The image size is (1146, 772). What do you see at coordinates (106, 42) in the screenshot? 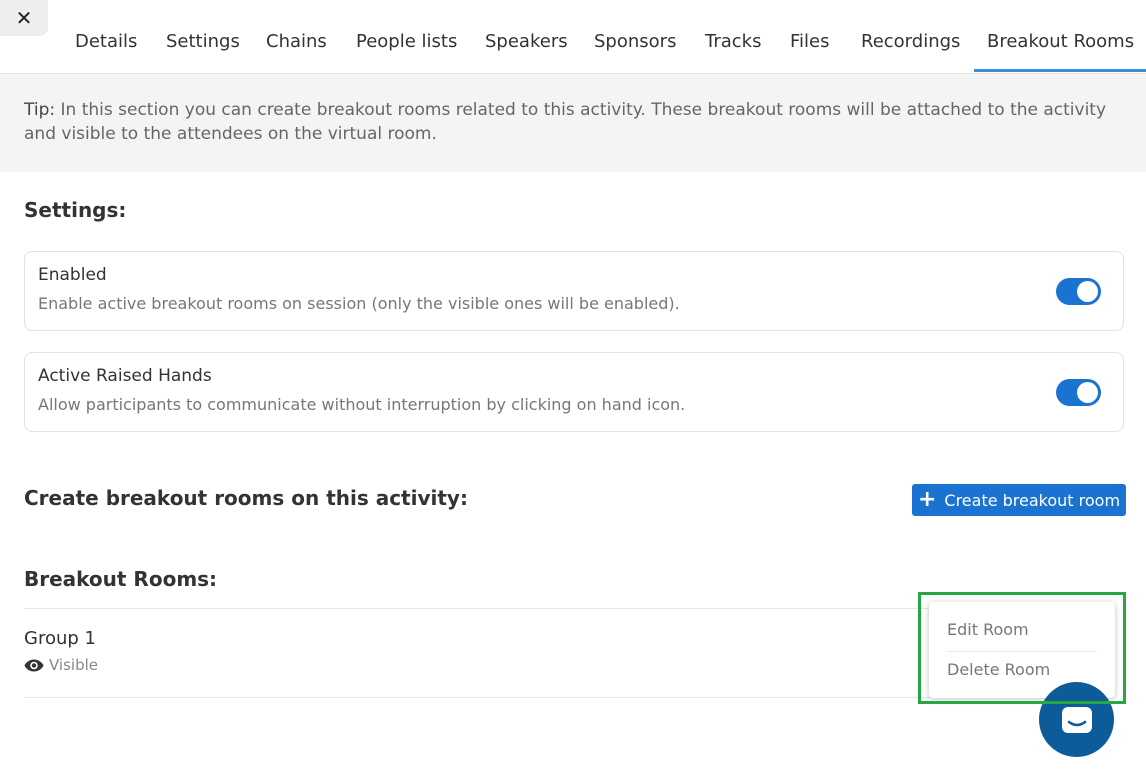
I see `tab-details: Details` at bounding box center [106, 42].